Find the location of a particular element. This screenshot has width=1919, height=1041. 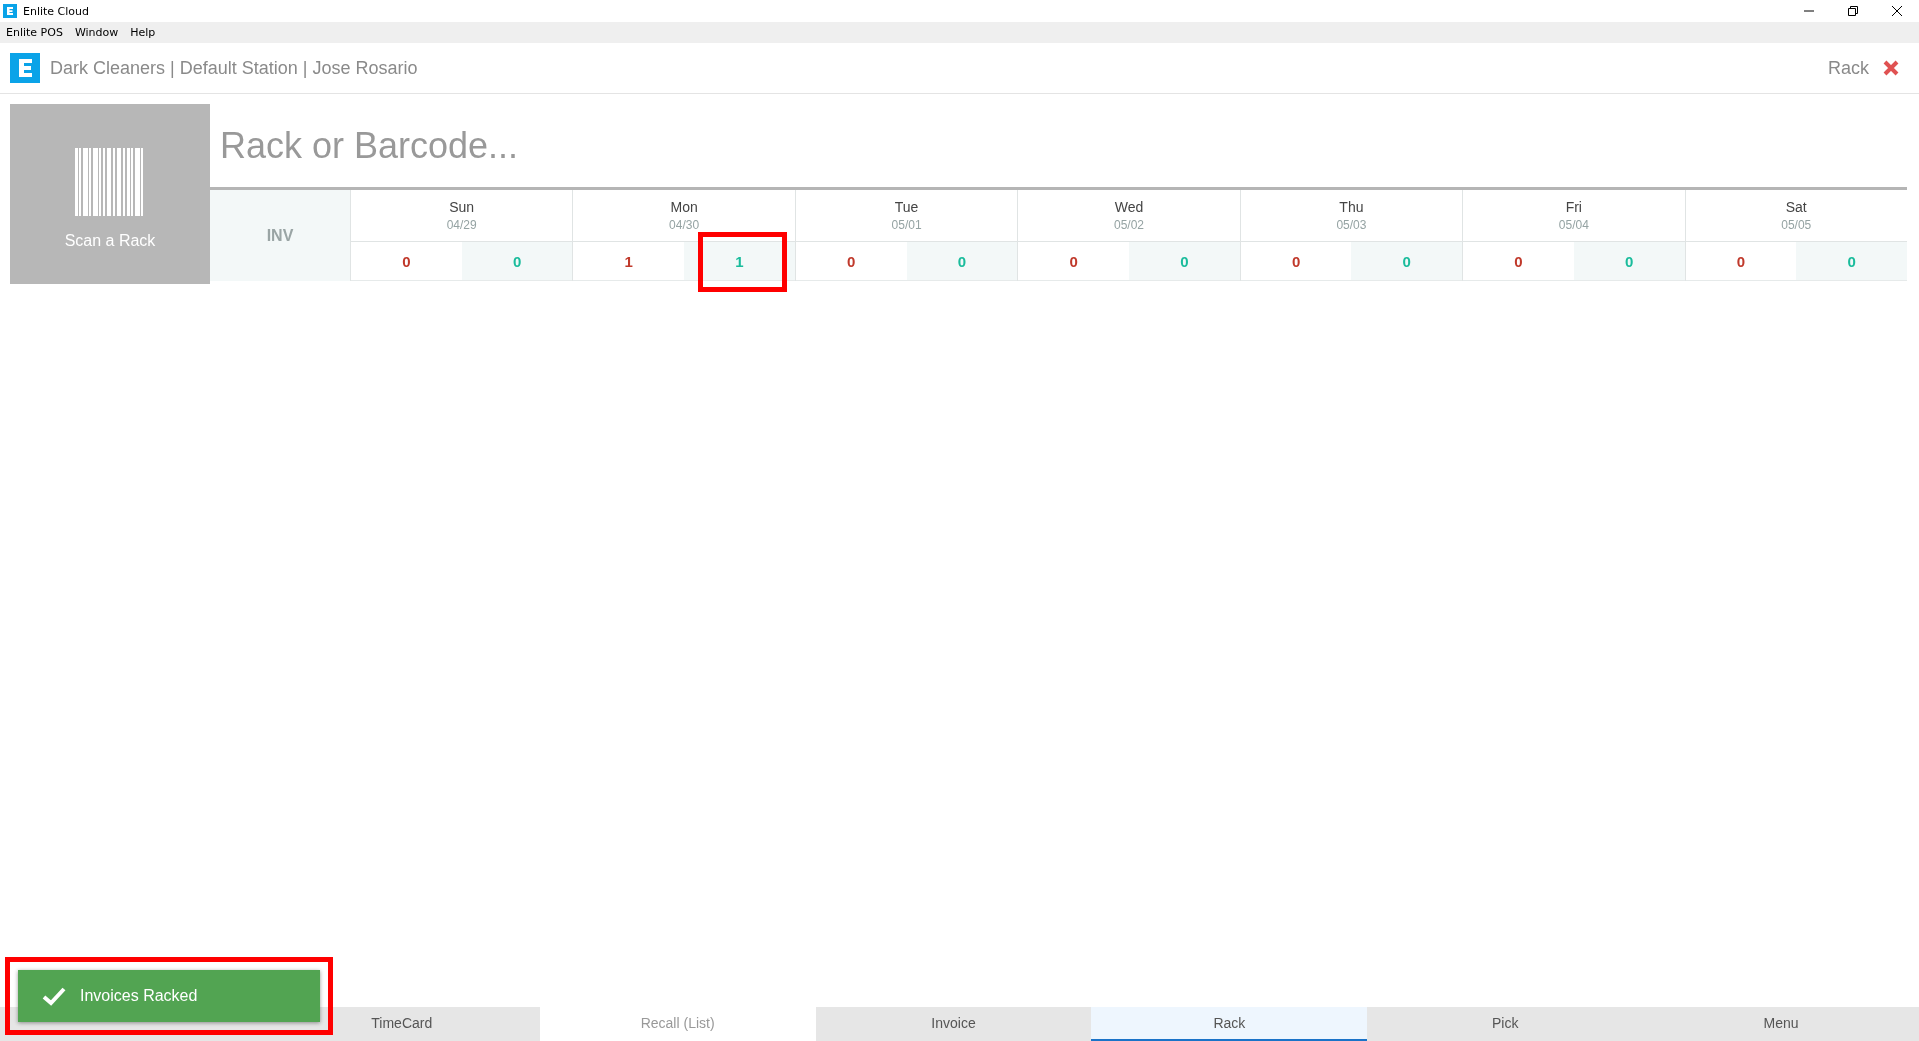

day-name: Mon is located at coordinates (684, 207).